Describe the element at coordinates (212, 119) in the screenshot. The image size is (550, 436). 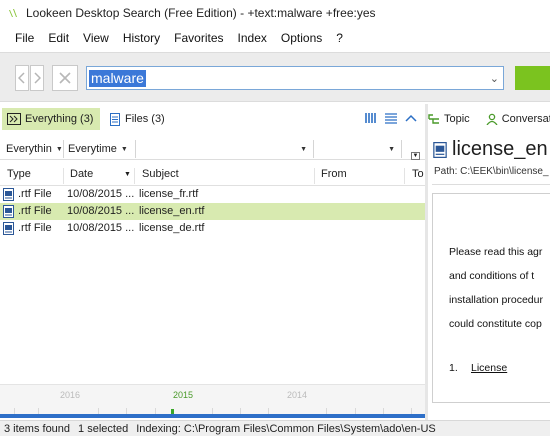
I see `result-tabs: Everything (3) Files (3)` at that location.